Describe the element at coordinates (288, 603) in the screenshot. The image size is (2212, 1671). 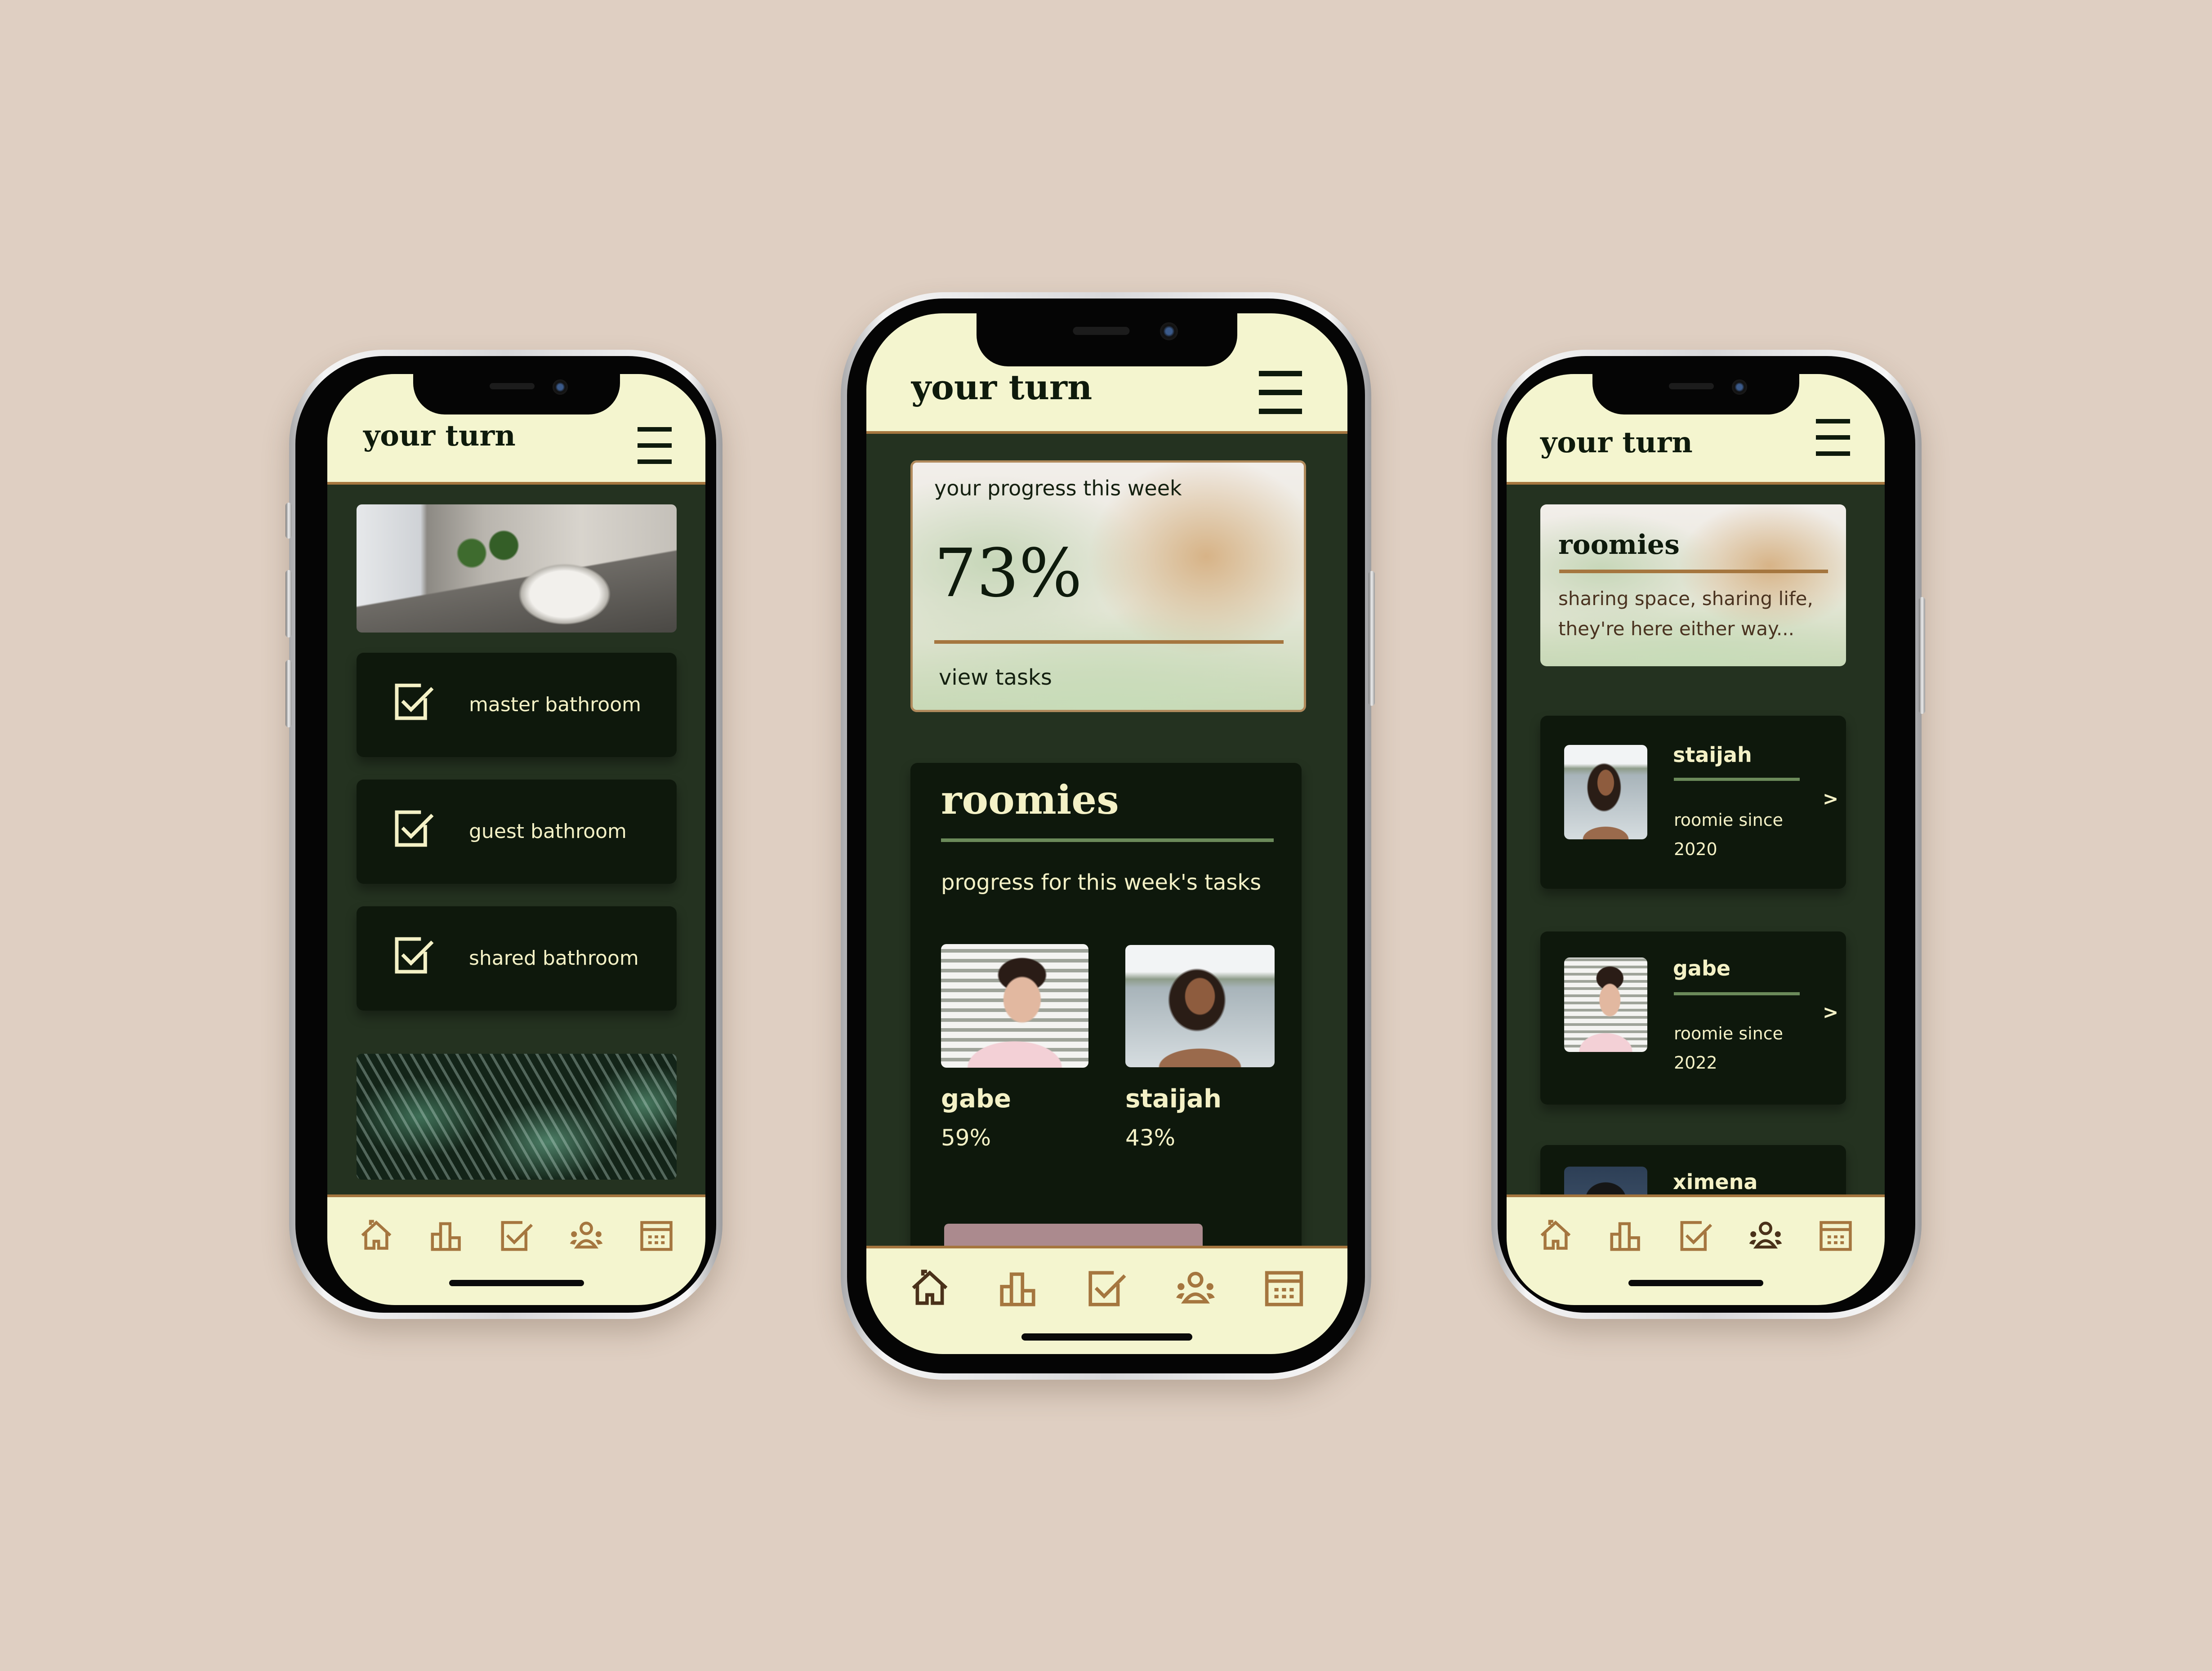
I see `volume-up-button` at that location.